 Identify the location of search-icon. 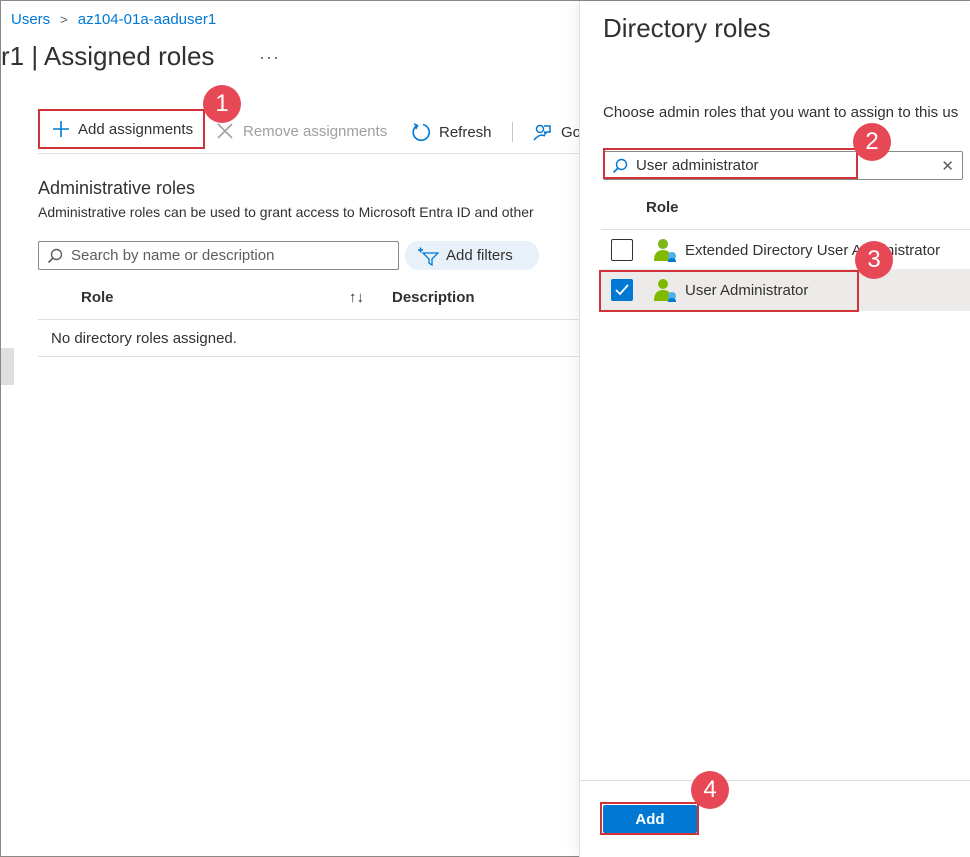
(55, 255).